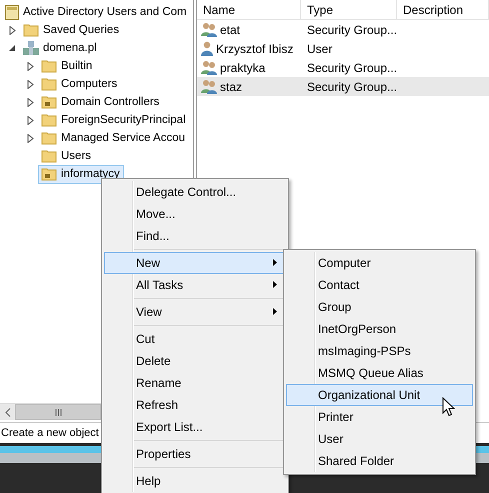 The image size is (489, 493). I want to click on menu-item: Computer, so click(379, 263).